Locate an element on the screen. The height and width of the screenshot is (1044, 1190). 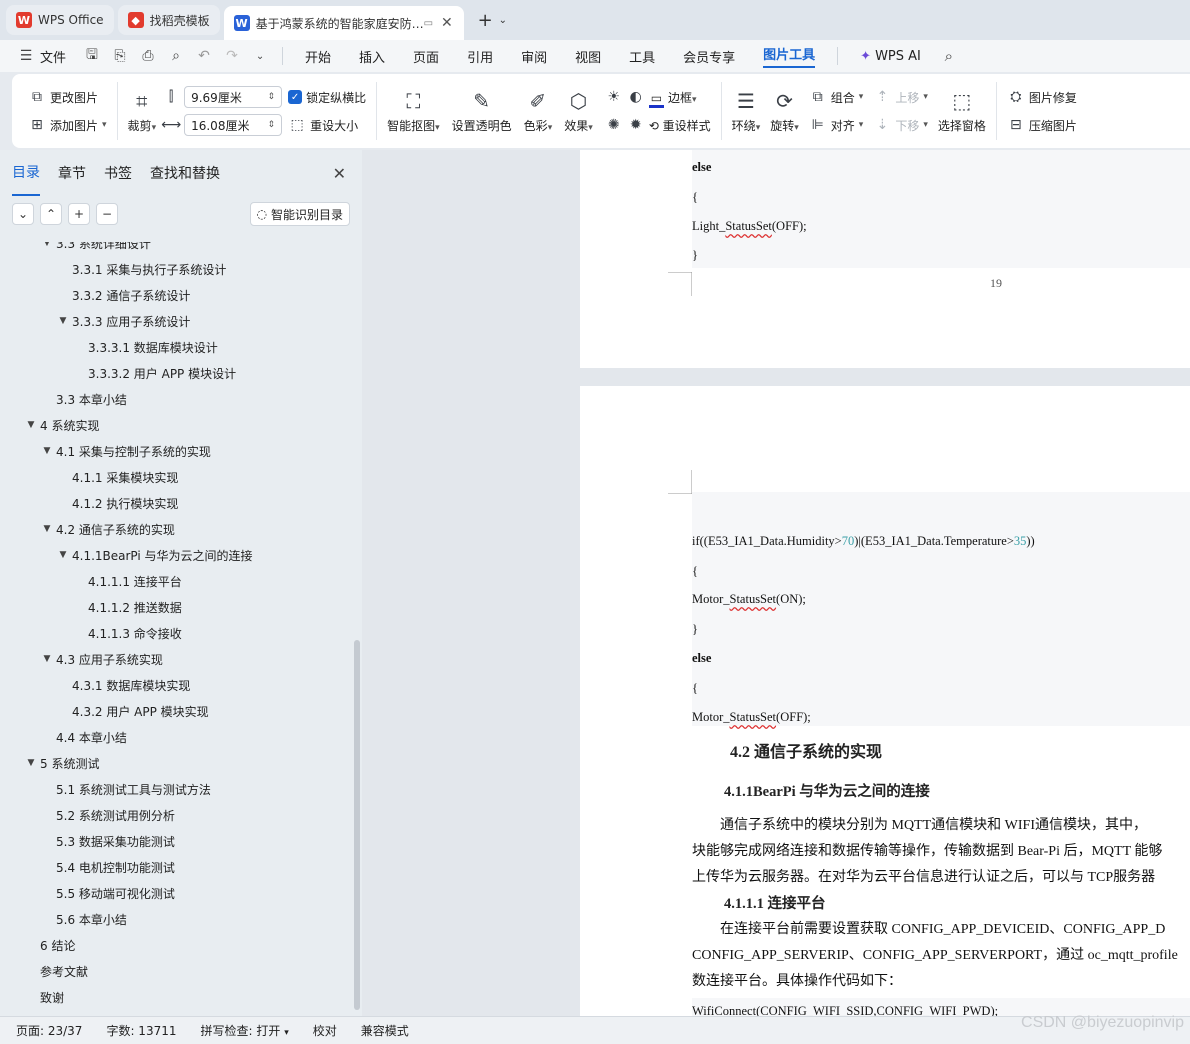
contrast-icon: ◐ is located at coordinates (636, 97).